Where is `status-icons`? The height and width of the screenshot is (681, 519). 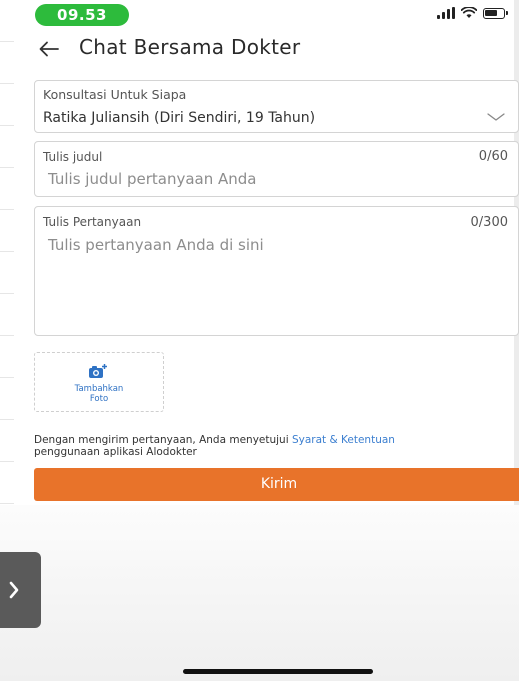
status-icons is located at coordinates (472, 13).